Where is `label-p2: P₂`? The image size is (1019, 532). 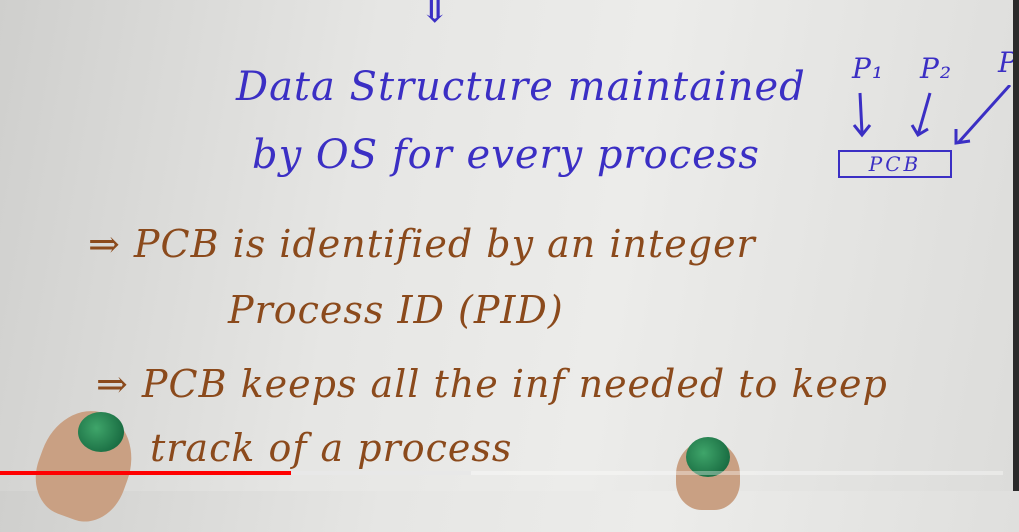
label-p2: P₂ is located at coordinates (936, 68).